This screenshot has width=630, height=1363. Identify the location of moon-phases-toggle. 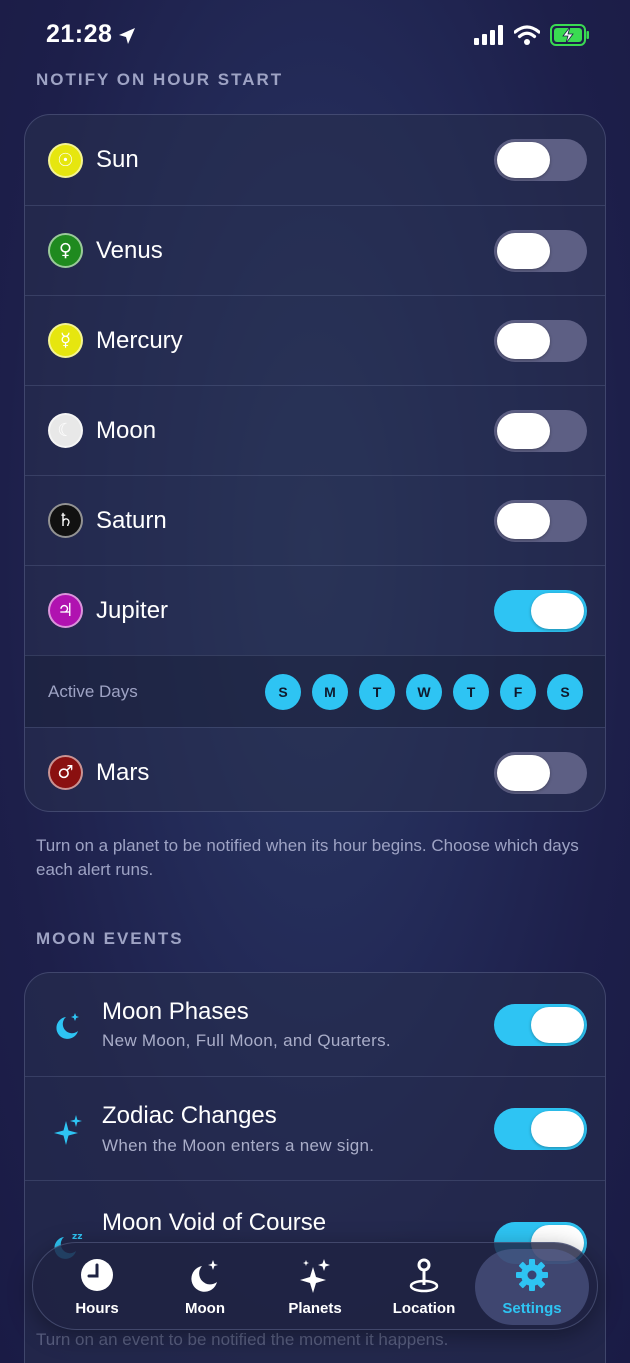
(540, 1024).